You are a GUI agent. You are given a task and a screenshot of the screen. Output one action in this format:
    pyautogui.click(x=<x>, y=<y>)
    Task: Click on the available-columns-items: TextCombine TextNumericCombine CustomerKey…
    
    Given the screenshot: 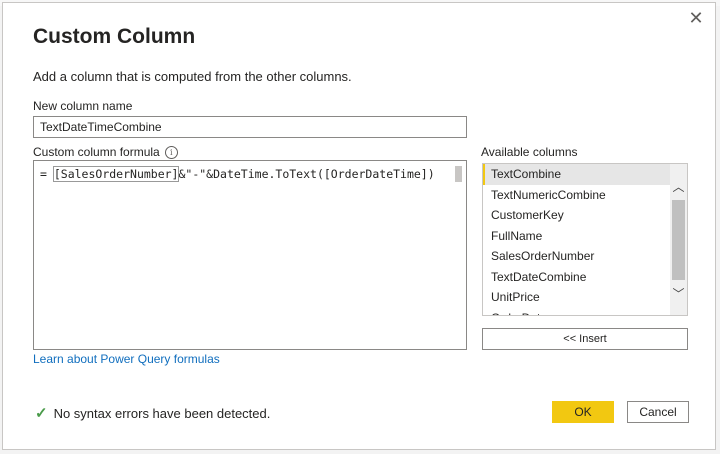 What is the action you would take?
    pyautogui.click(x=585, y=240)
    